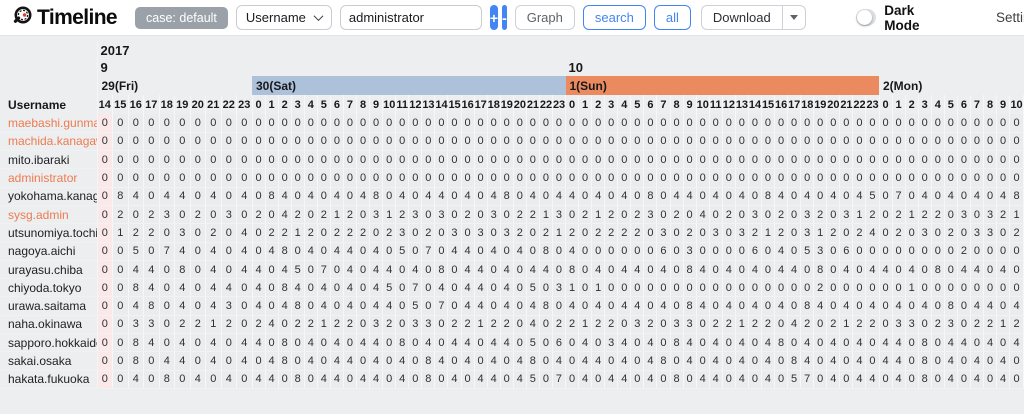  I want to click on username-cell: maebashi.gunma, so click(49, 123).